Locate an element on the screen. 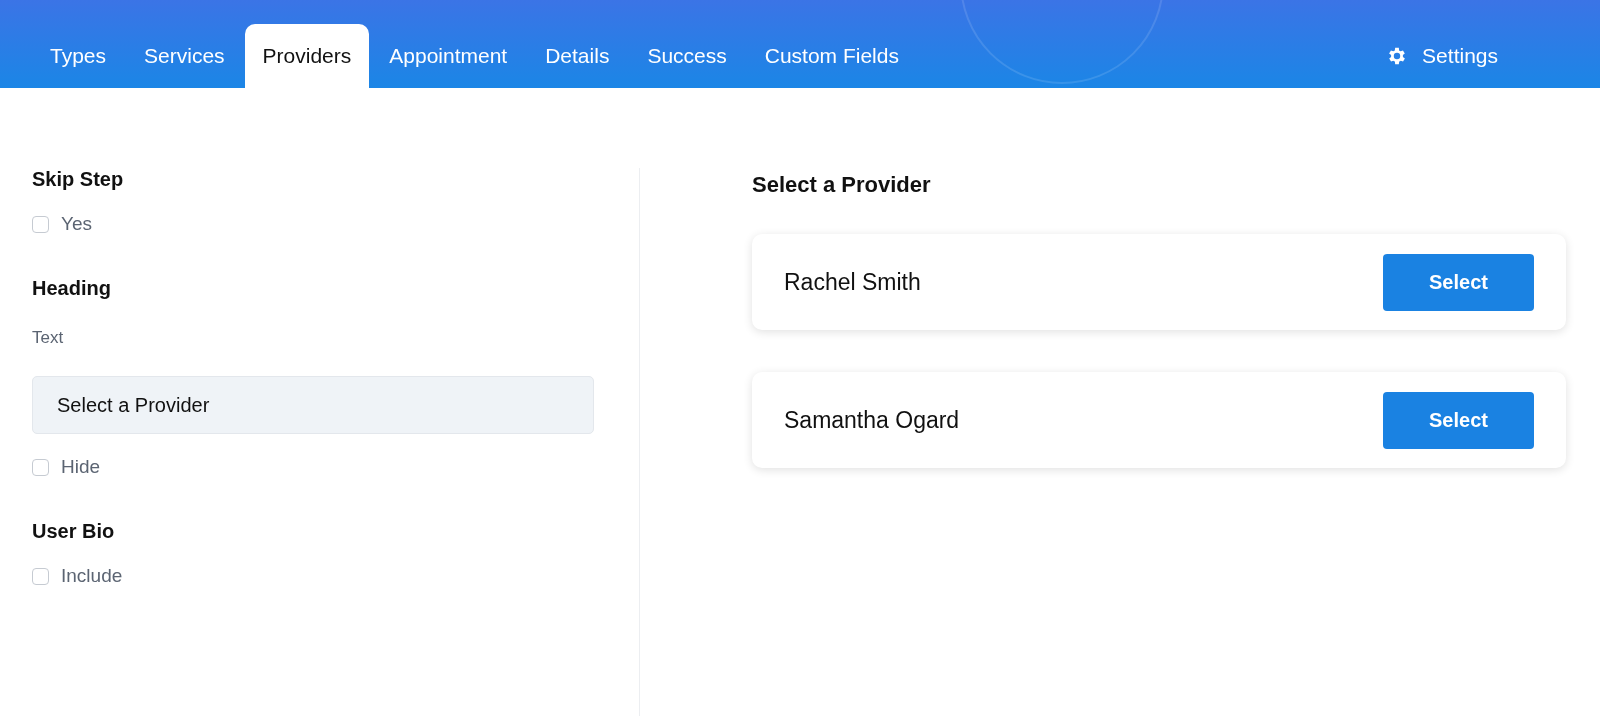  tab: Services is located at coordinates (184, 56).